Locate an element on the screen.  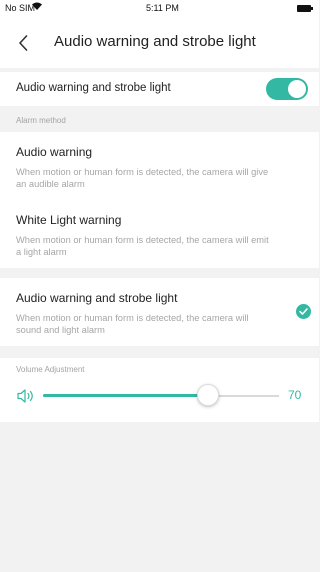
speaker-icon is located at coordinates (26, 396).